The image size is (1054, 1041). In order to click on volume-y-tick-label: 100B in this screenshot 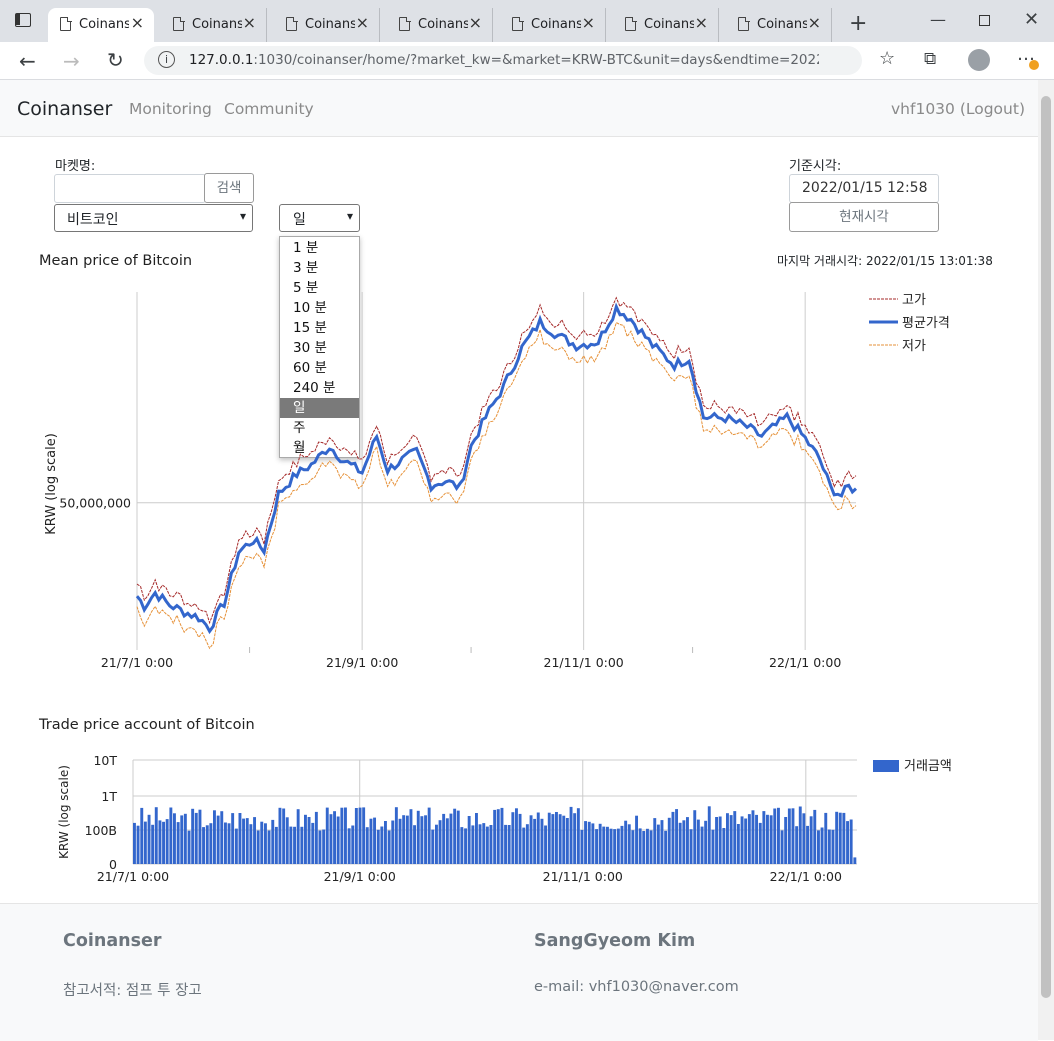, I will do `click(101, 830)`.